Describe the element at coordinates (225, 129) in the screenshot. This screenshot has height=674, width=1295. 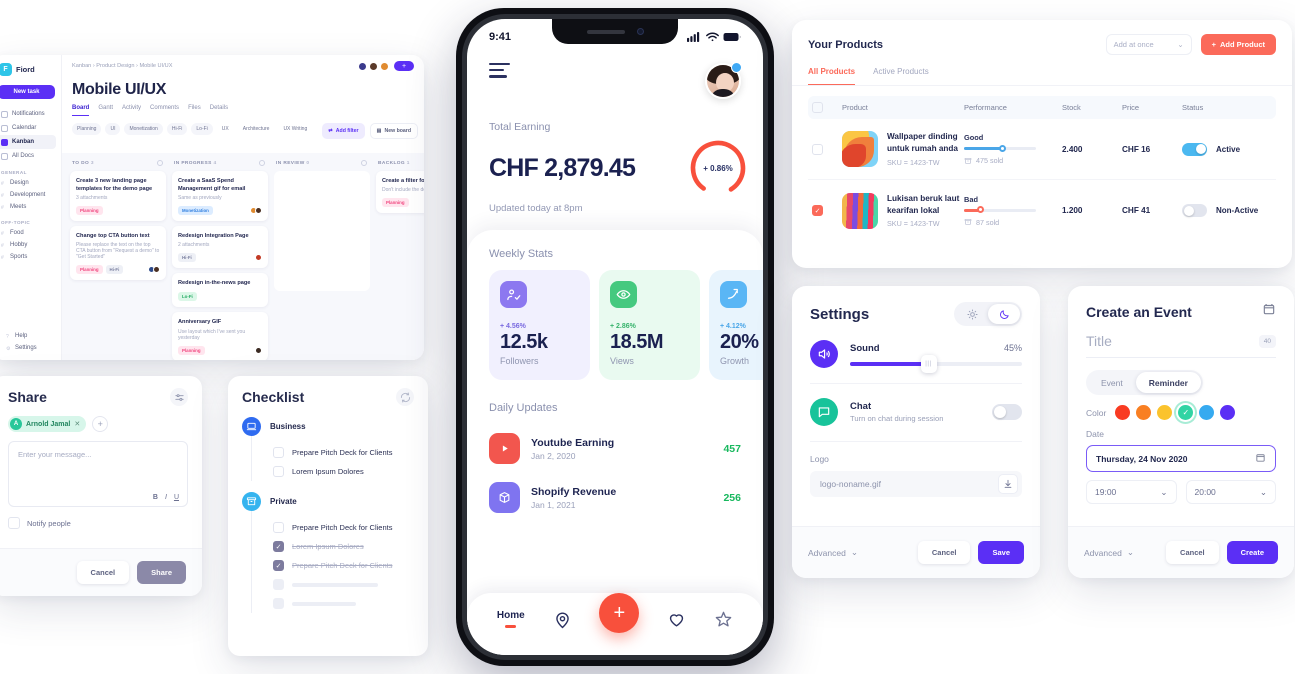
I see `filter-chip: UX` at that location.